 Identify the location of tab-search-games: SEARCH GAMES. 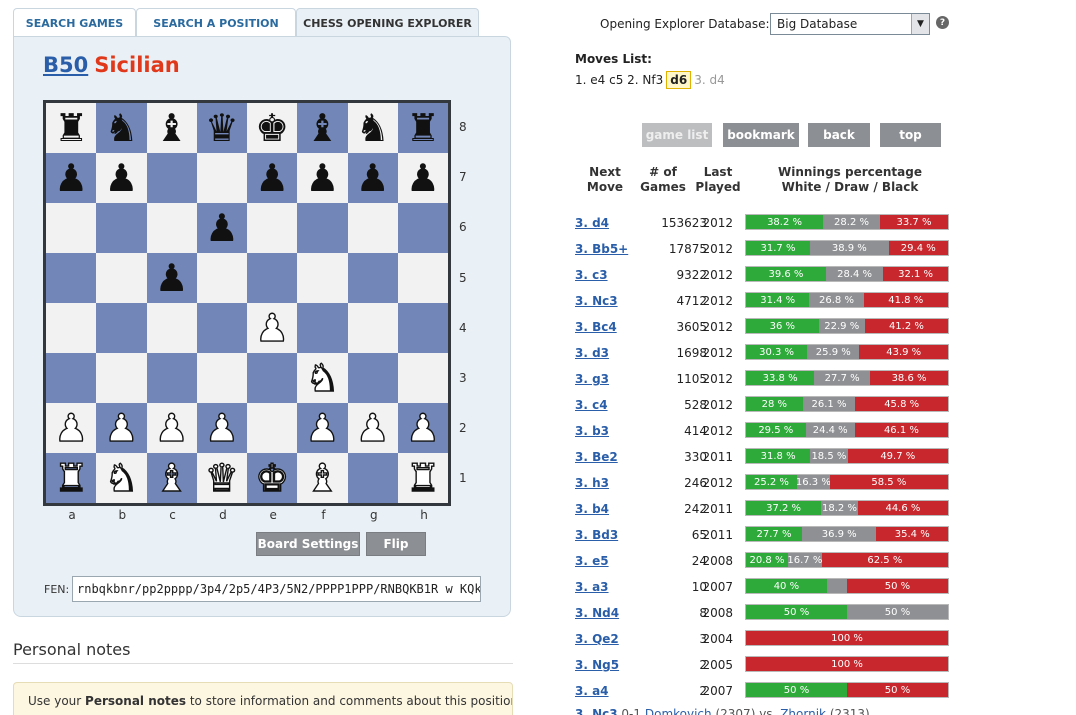
(74, 22).